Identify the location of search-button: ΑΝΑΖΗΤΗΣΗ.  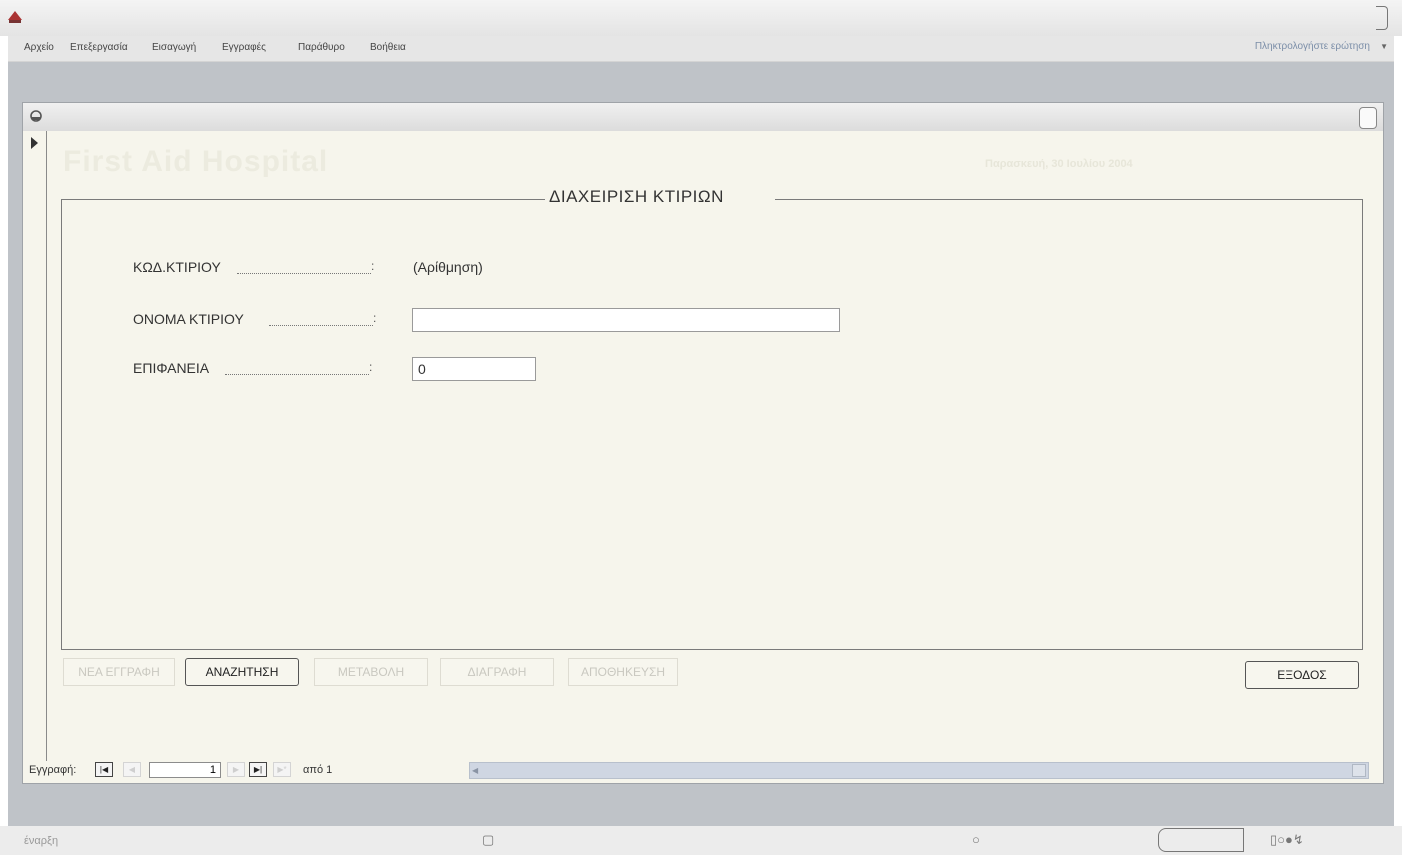
(242, 672).